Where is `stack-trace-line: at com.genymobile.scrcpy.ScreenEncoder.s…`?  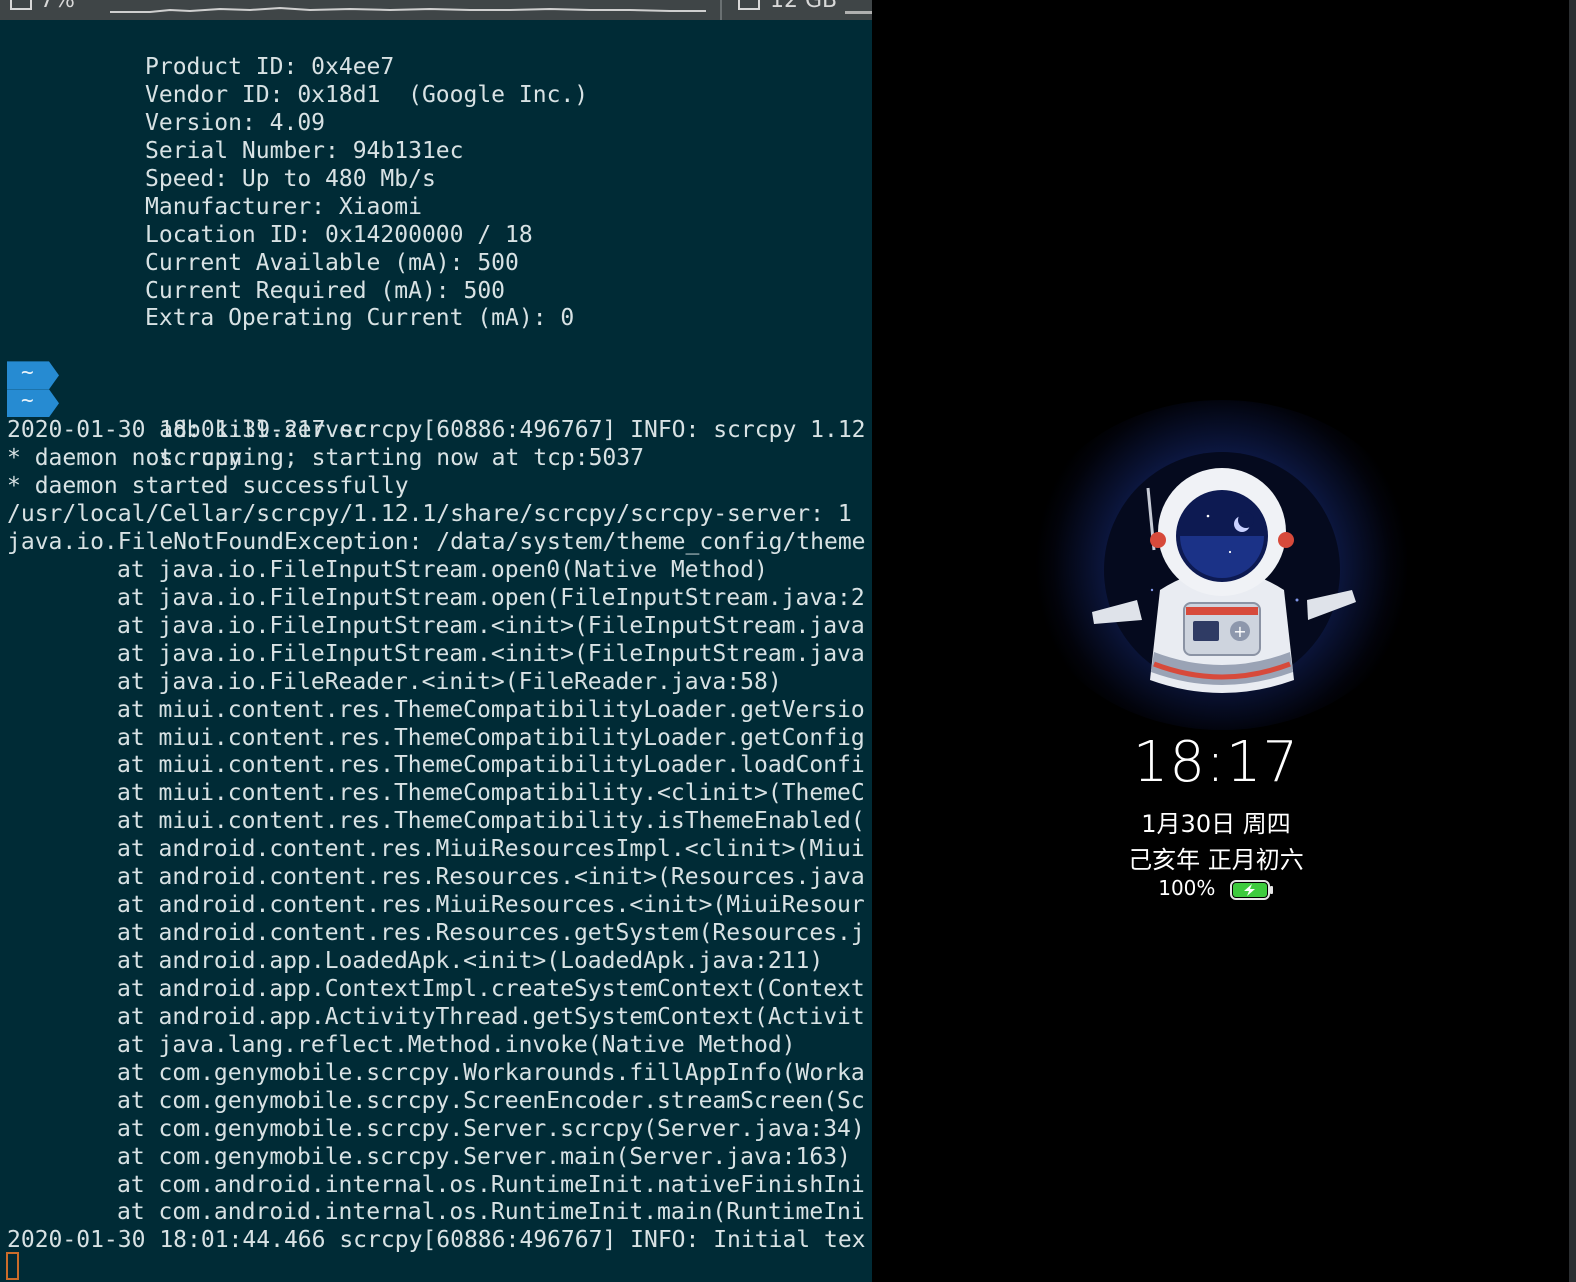 stack-trace-line: at com.genymobile.scrcpy.ScreenEncoder.s… is located at coordinates (491, 1100).